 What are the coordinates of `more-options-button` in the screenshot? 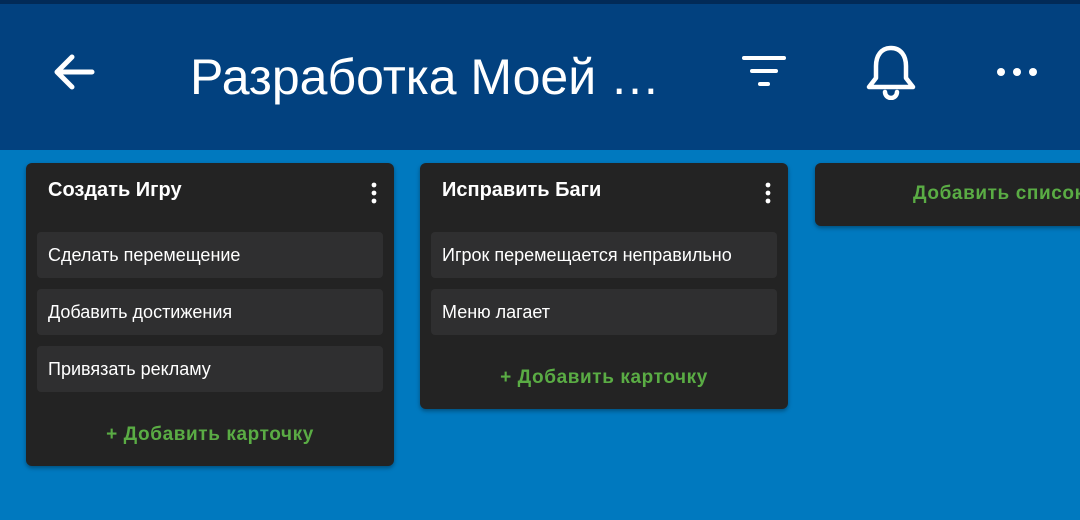 It's located at (1017, 72).